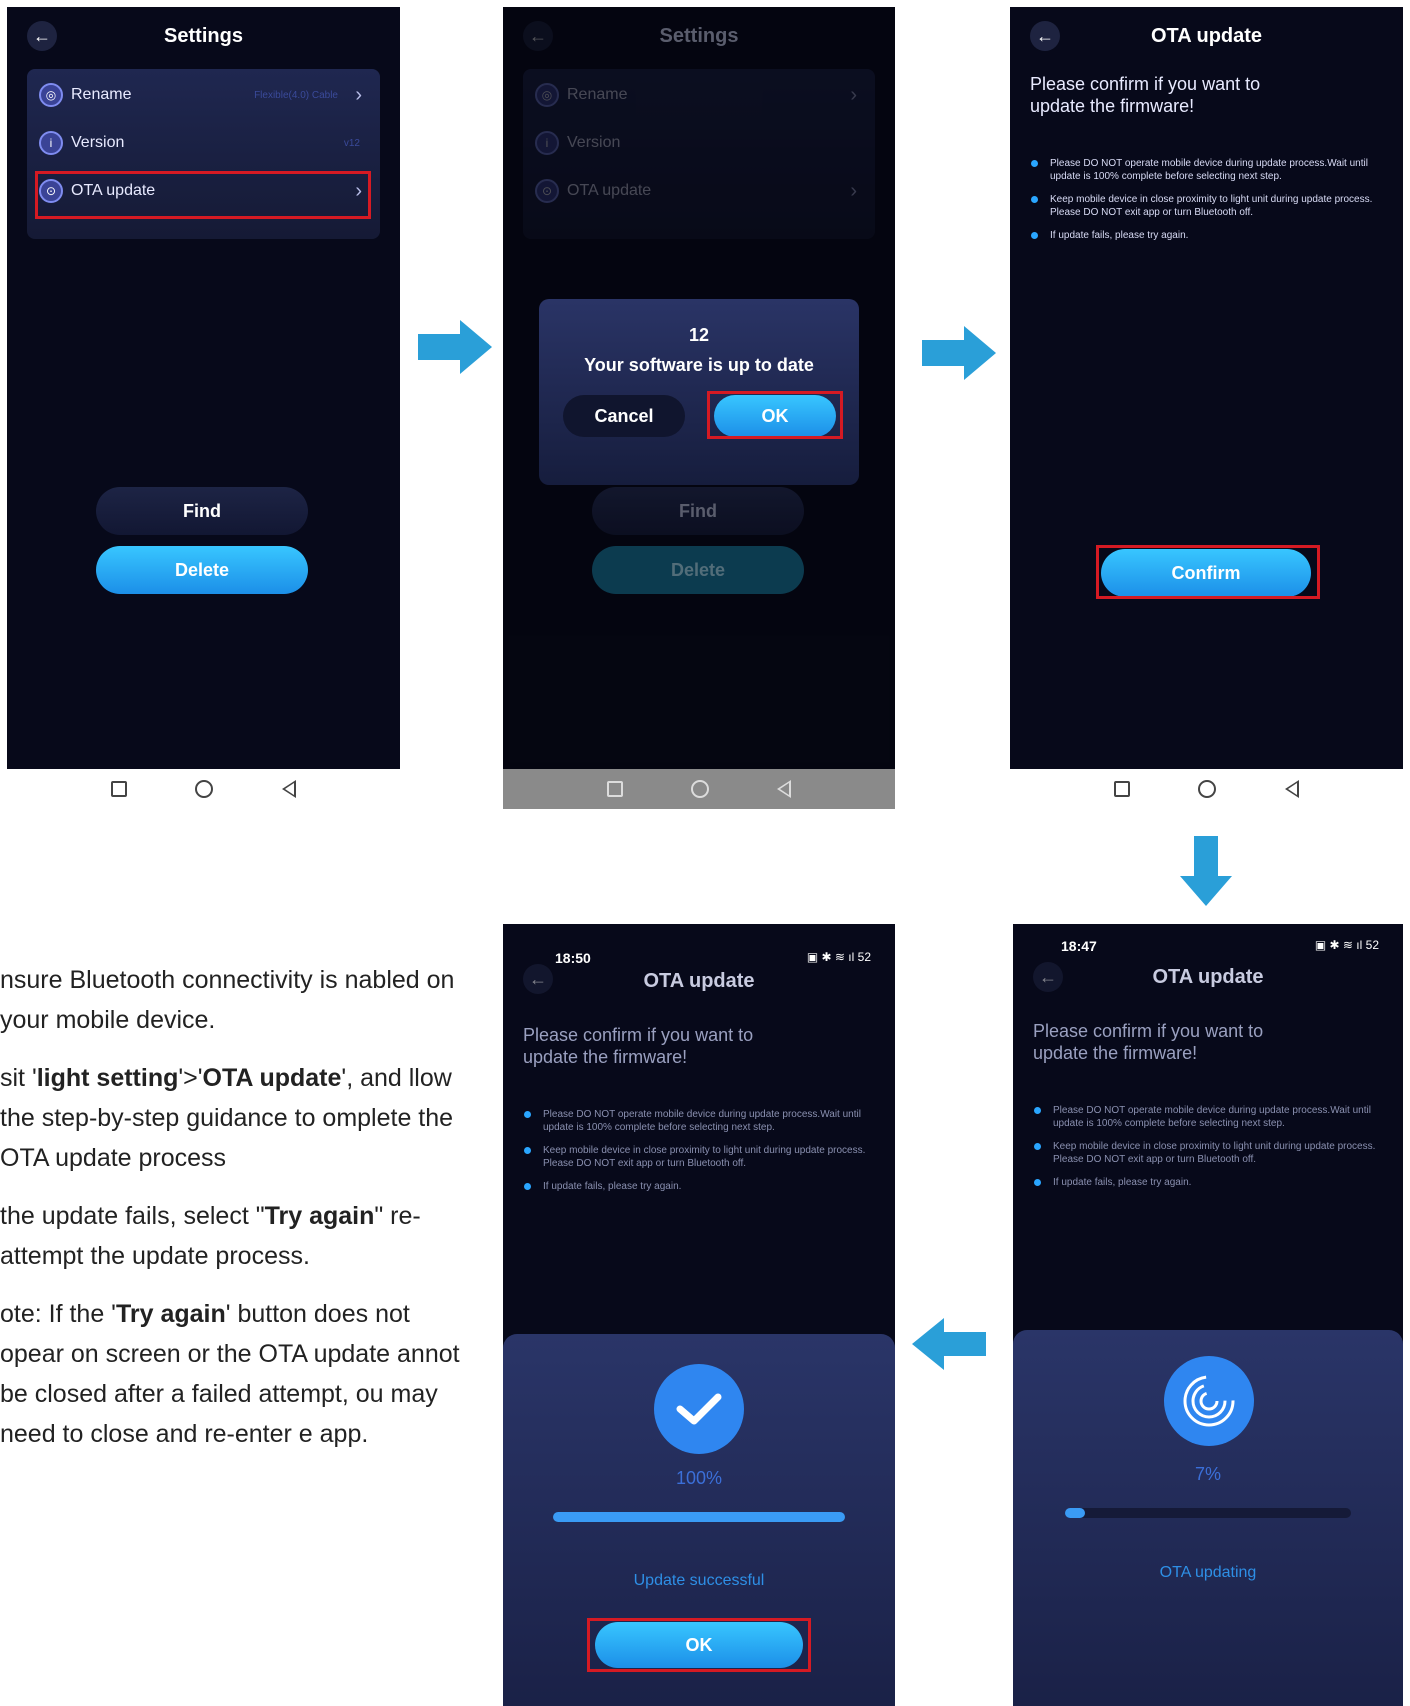 The height and width of the screenshot is (1706, 1410). Describe the element at coordinates (699, 392) in the screenshot. I see `update-dialog: 12 Your software is up to date Cancel OK` at that location.